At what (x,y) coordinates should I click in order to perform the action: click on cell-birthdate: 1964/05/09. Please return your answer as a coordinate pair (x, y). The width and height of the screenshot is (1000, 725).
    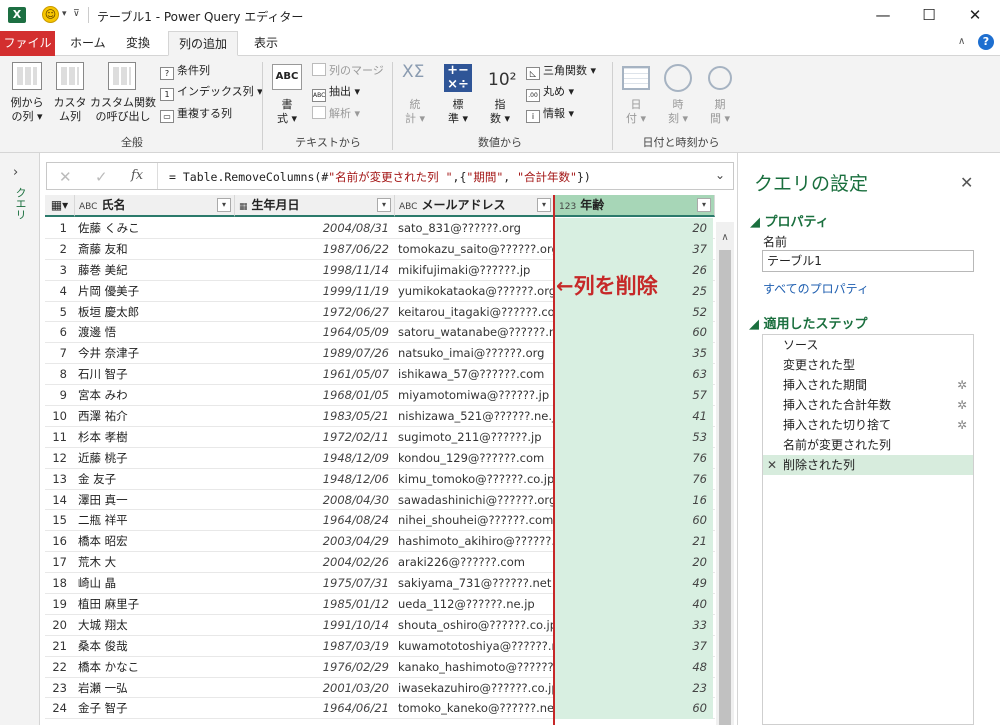
    Looking at the image, I should click on (314, 332).